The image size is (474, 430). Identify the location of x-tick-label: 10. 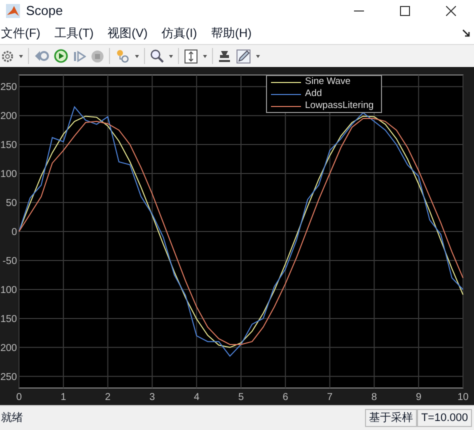
(463, 397).